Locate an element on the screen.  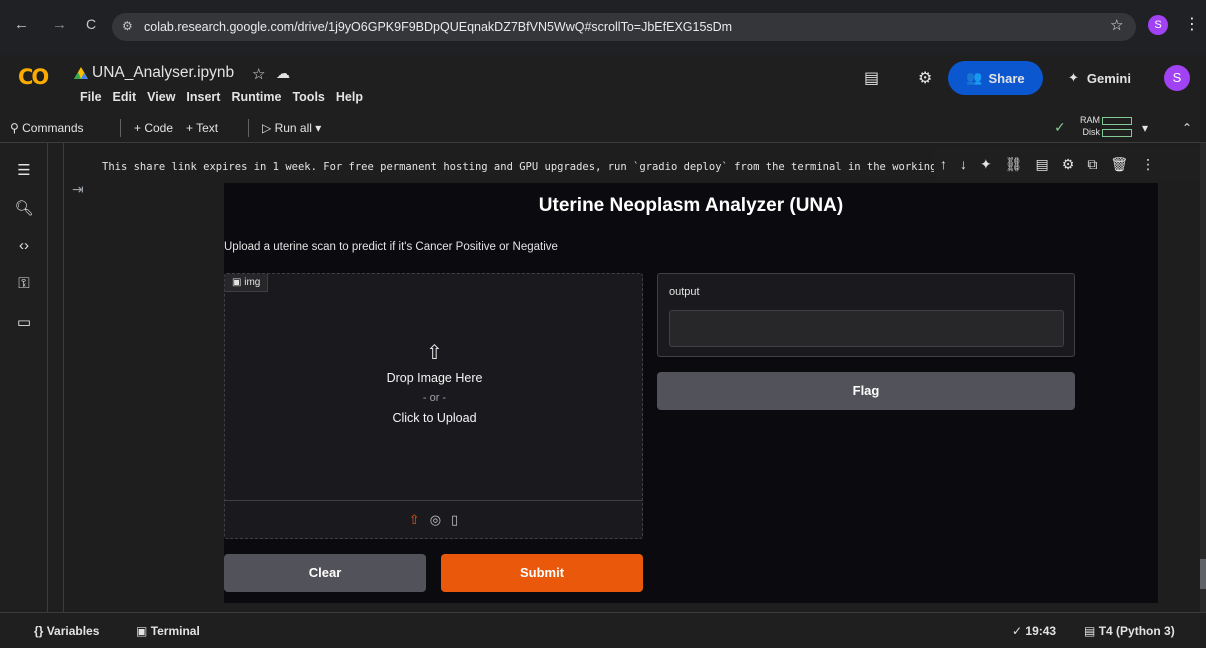
colab-logo: CO is located at coordinates (33, 77).